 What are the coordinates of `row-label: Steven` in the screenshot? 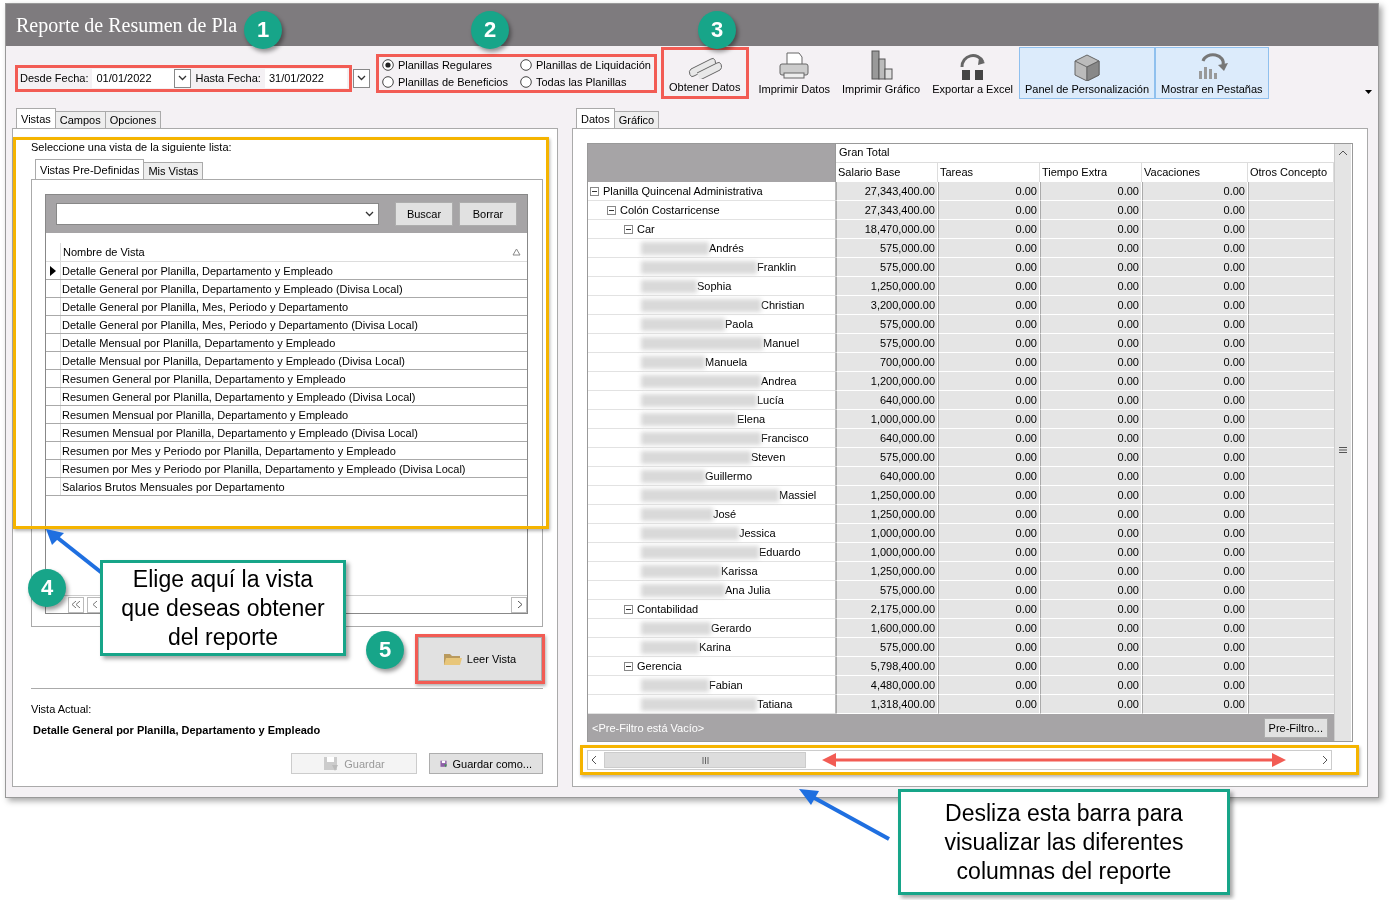 It's located at (768, 457).